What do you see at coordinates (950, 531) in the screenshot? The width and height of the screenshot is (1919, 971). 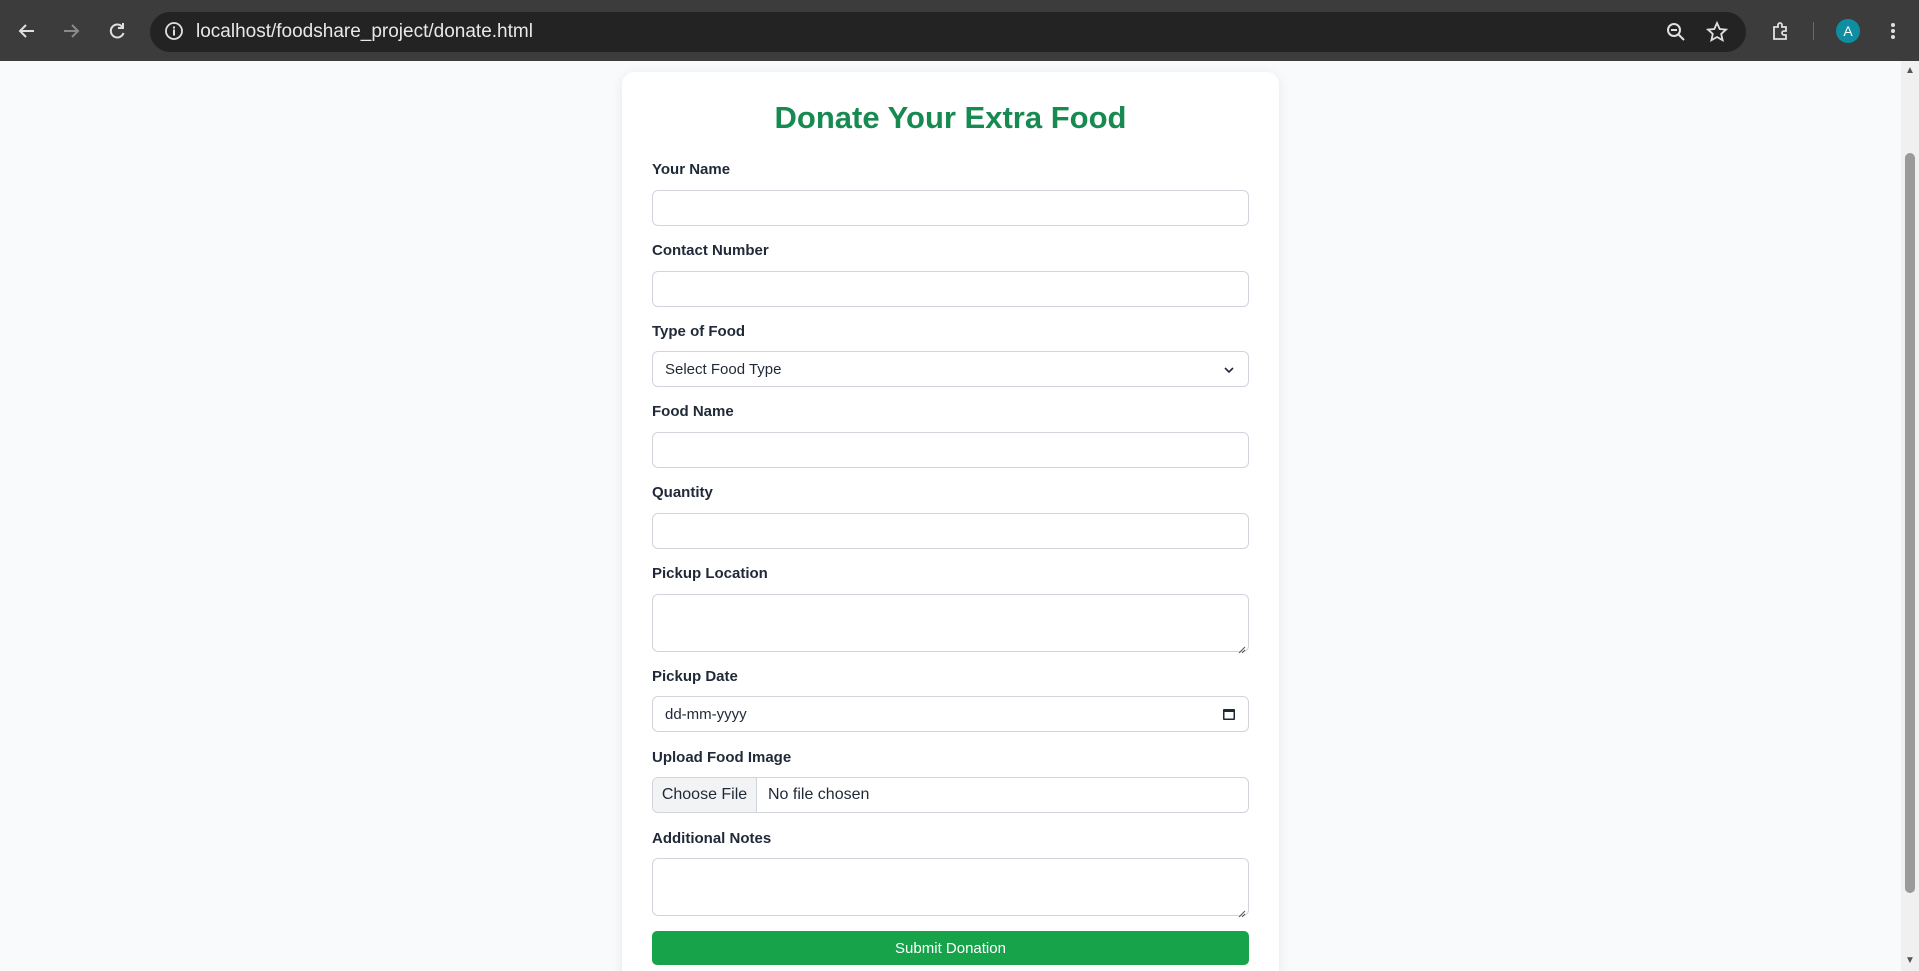 I see `quantity-input` at bounding box center [950, 531].